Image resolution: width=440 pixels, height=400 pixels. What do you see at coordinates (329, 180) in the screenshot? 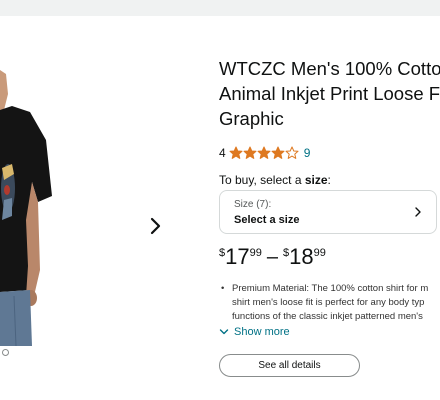
I see `buy-prompt-suffix: :` at bounding box center [329, 180].